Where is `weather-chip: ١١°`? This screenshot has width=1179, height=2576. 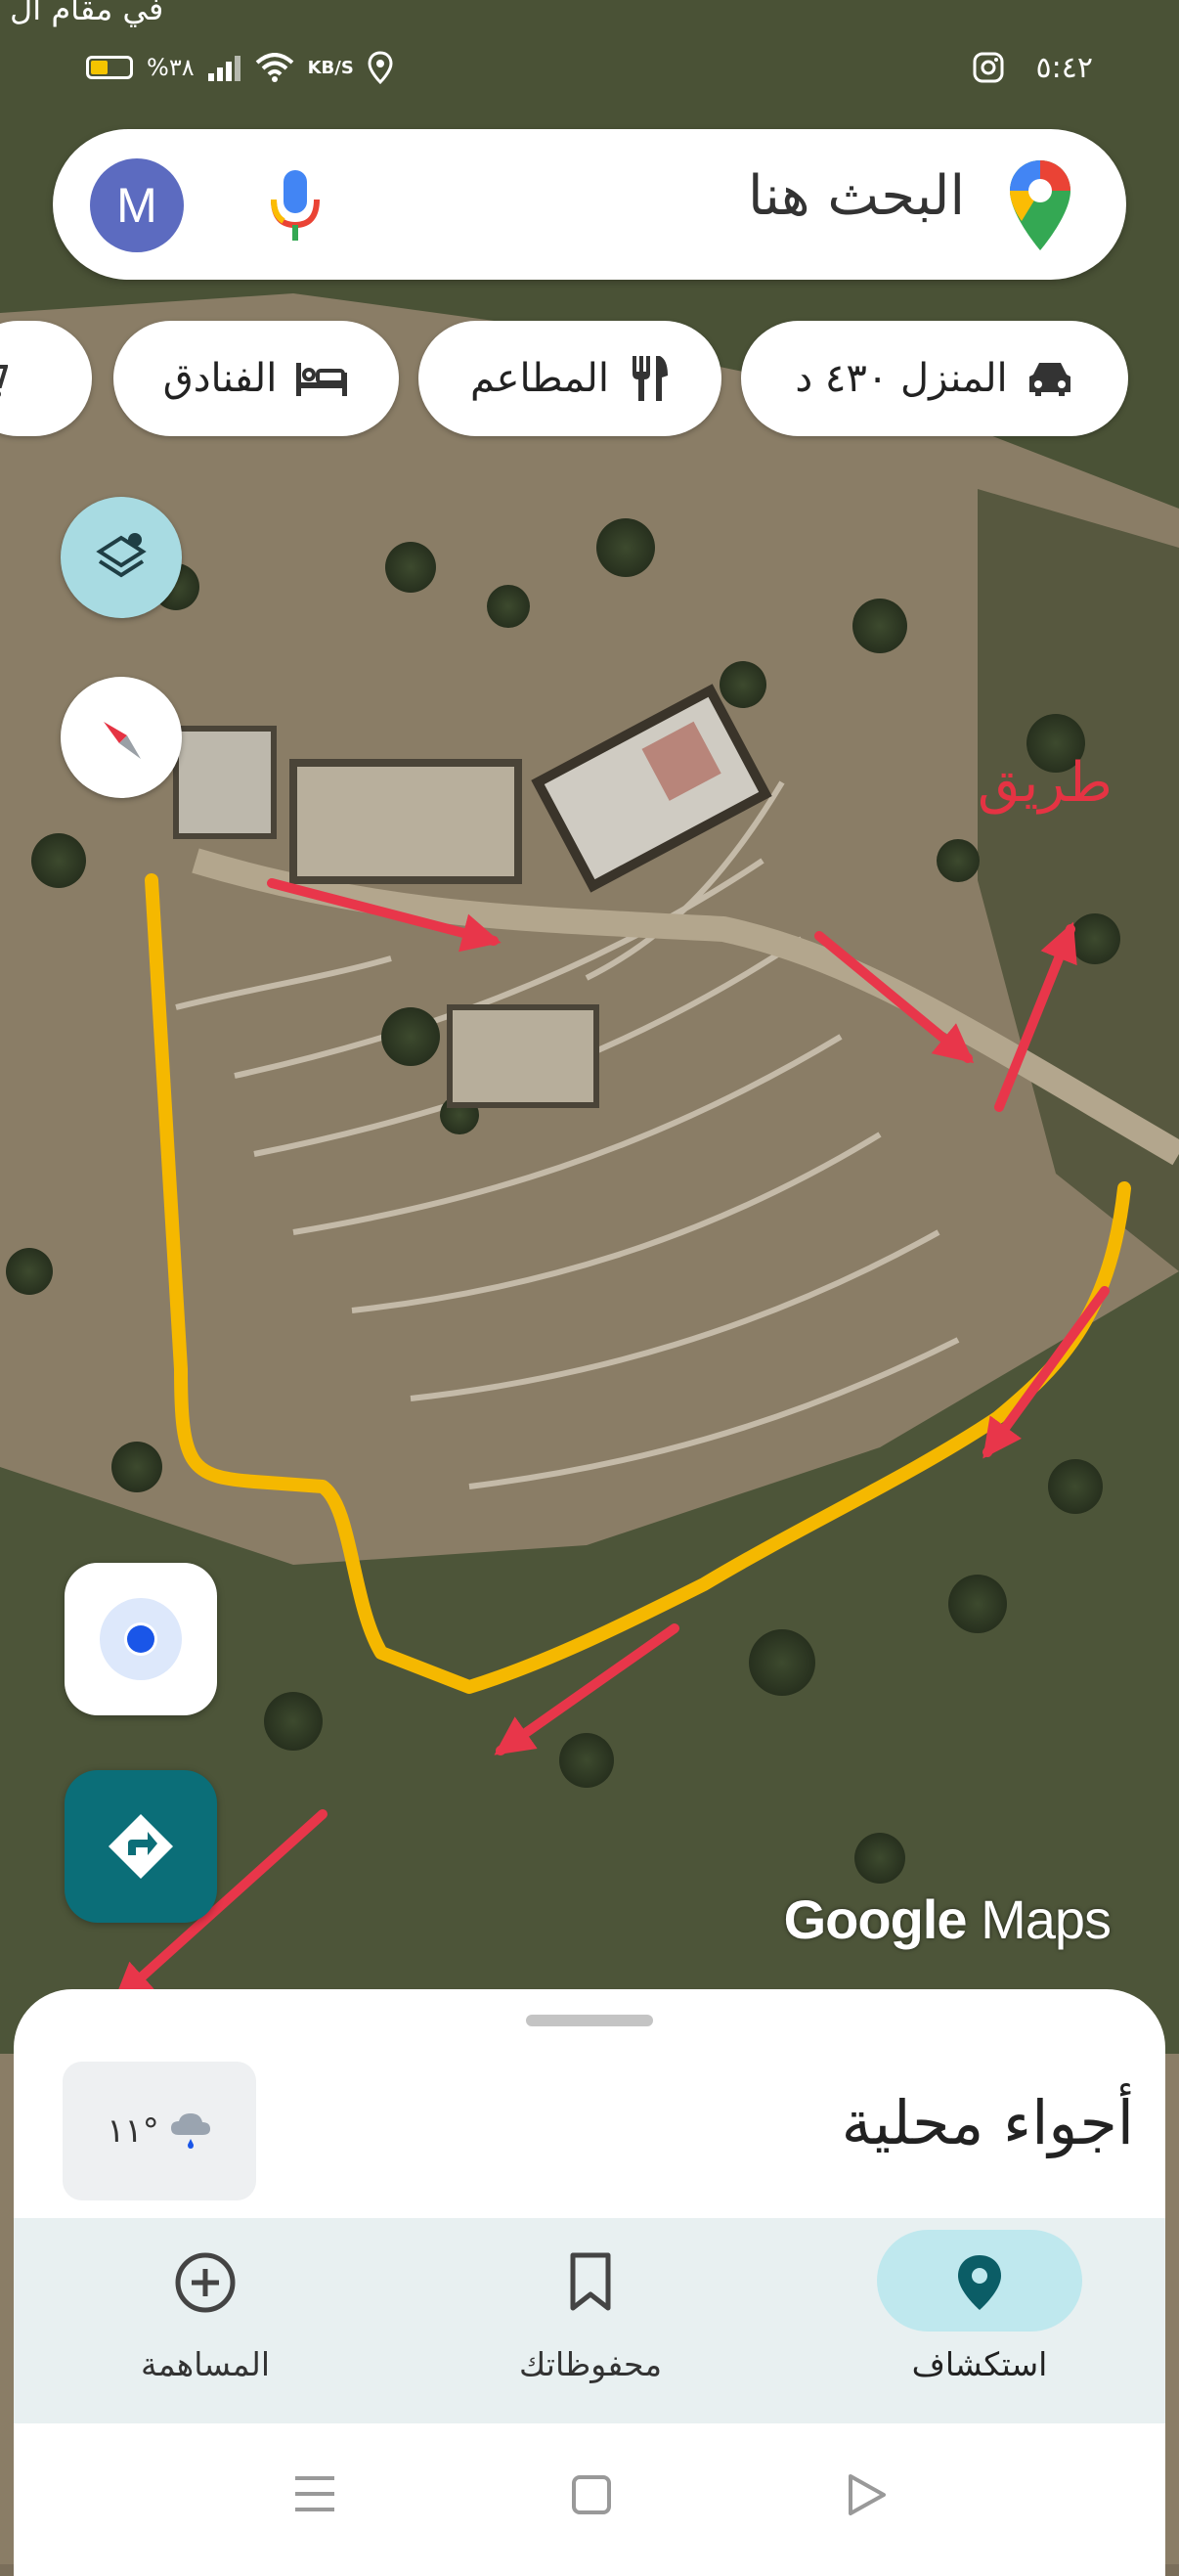 weather-chip: ١١° is located at coordinates (159, 2131).